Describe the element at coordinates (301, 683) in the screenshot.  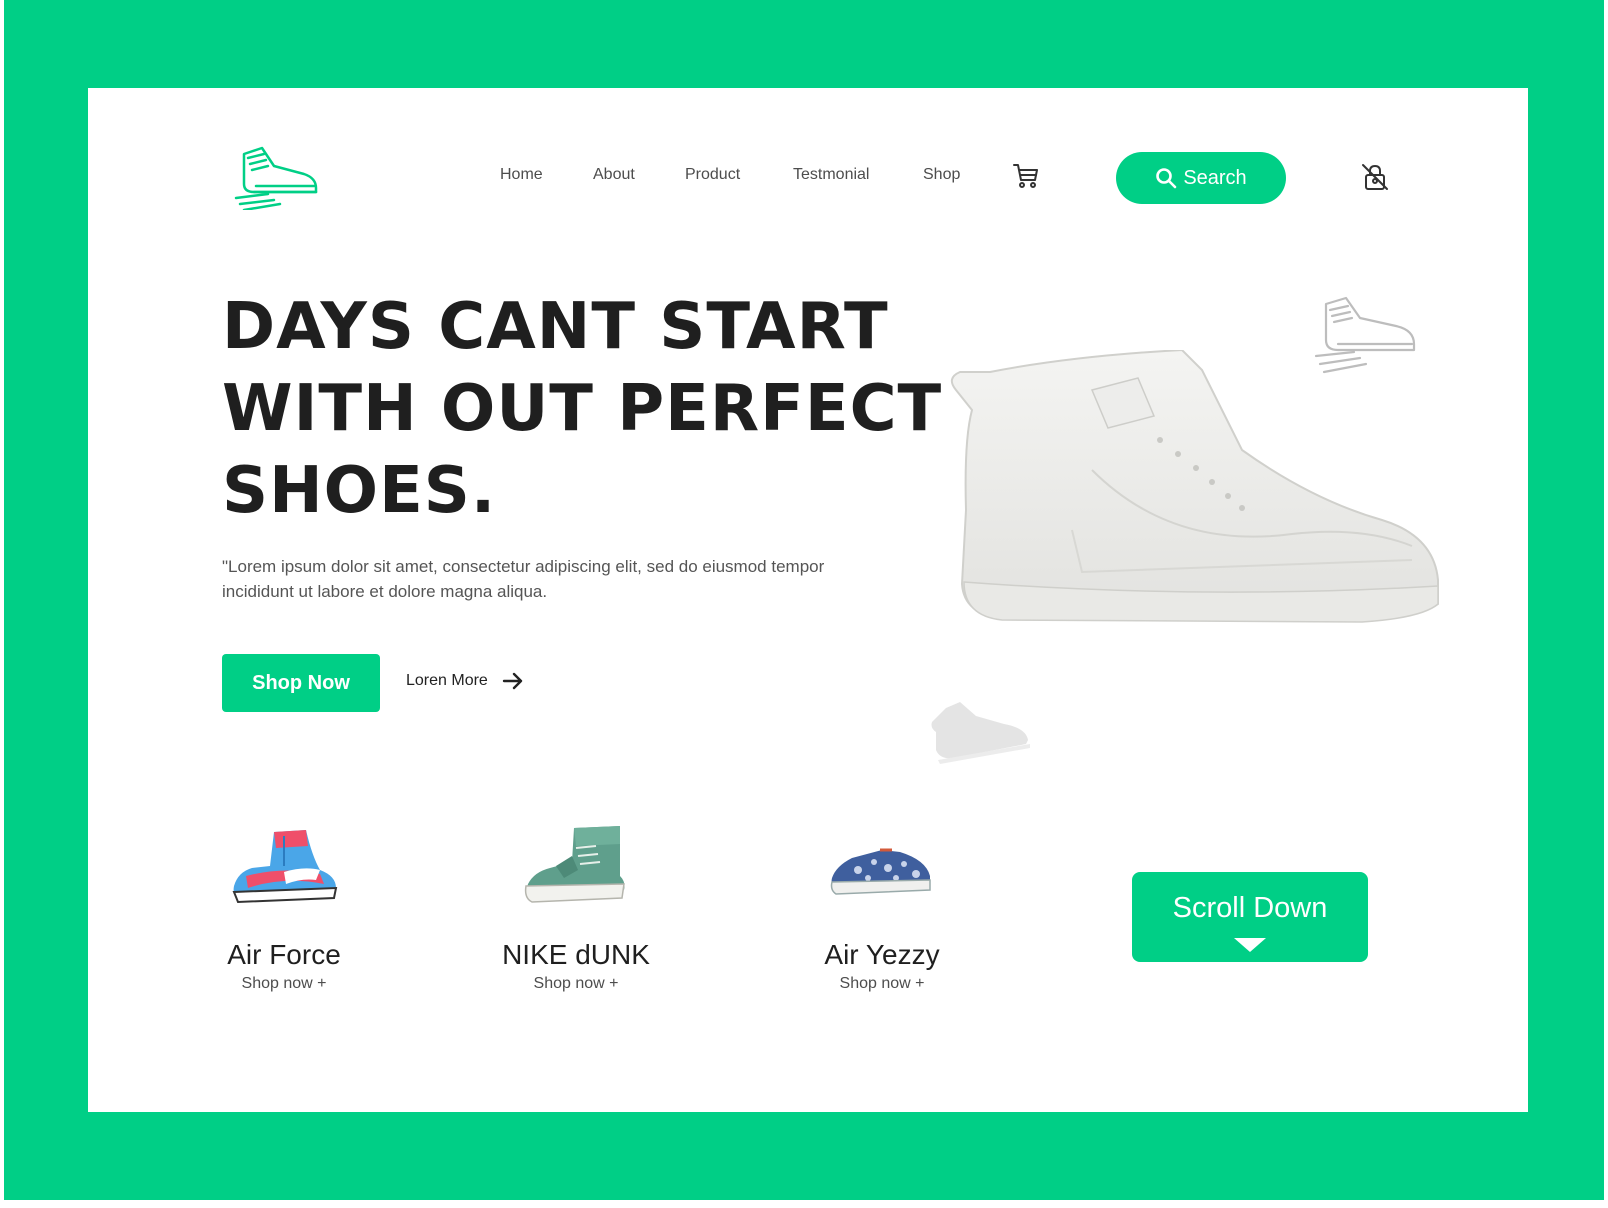
I see `shop-now-button: Shop Now` at that location.